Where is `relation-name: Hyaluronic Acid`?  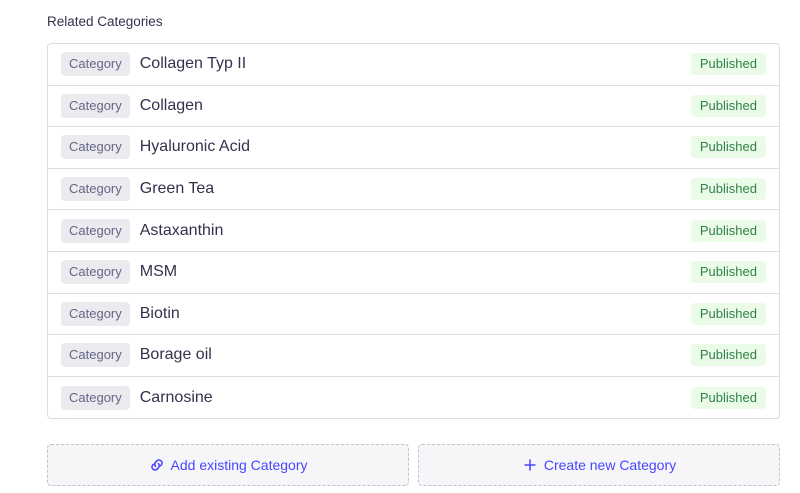
relation-name: Hyaluronic Acid is located at coordinates (415, 147).